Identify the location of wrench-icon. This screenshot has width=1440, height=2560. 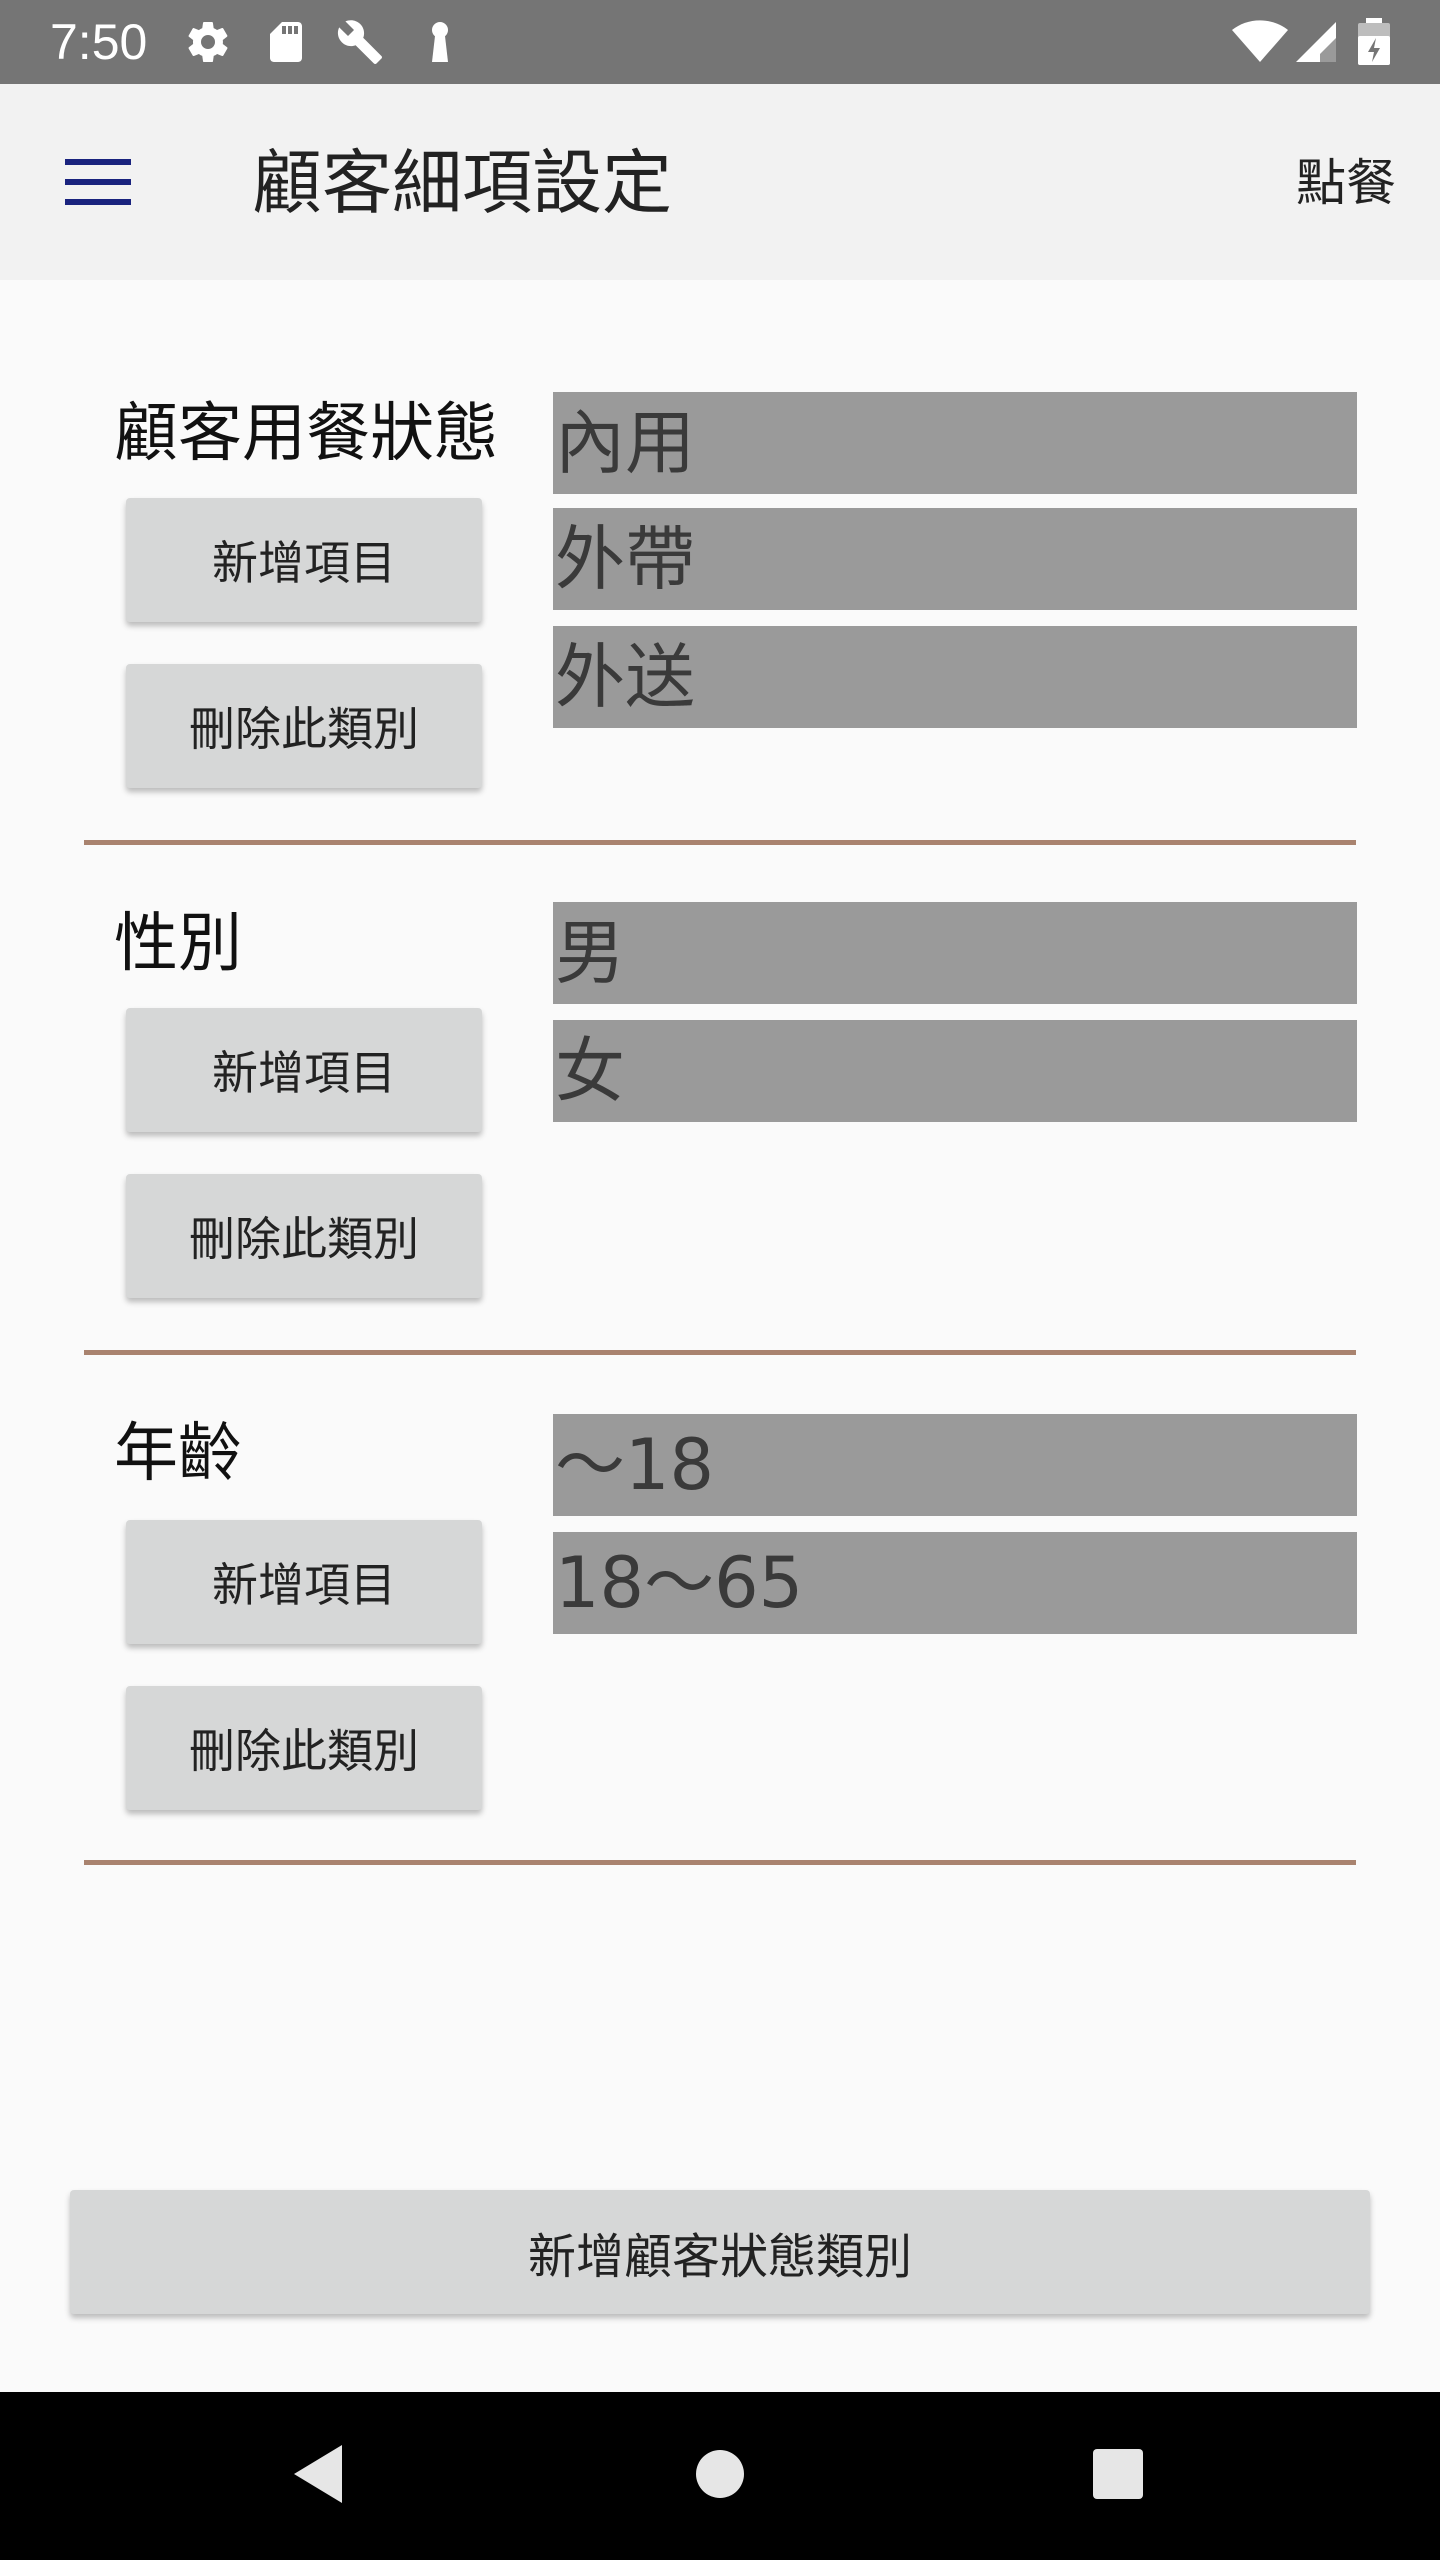
(360, 42).